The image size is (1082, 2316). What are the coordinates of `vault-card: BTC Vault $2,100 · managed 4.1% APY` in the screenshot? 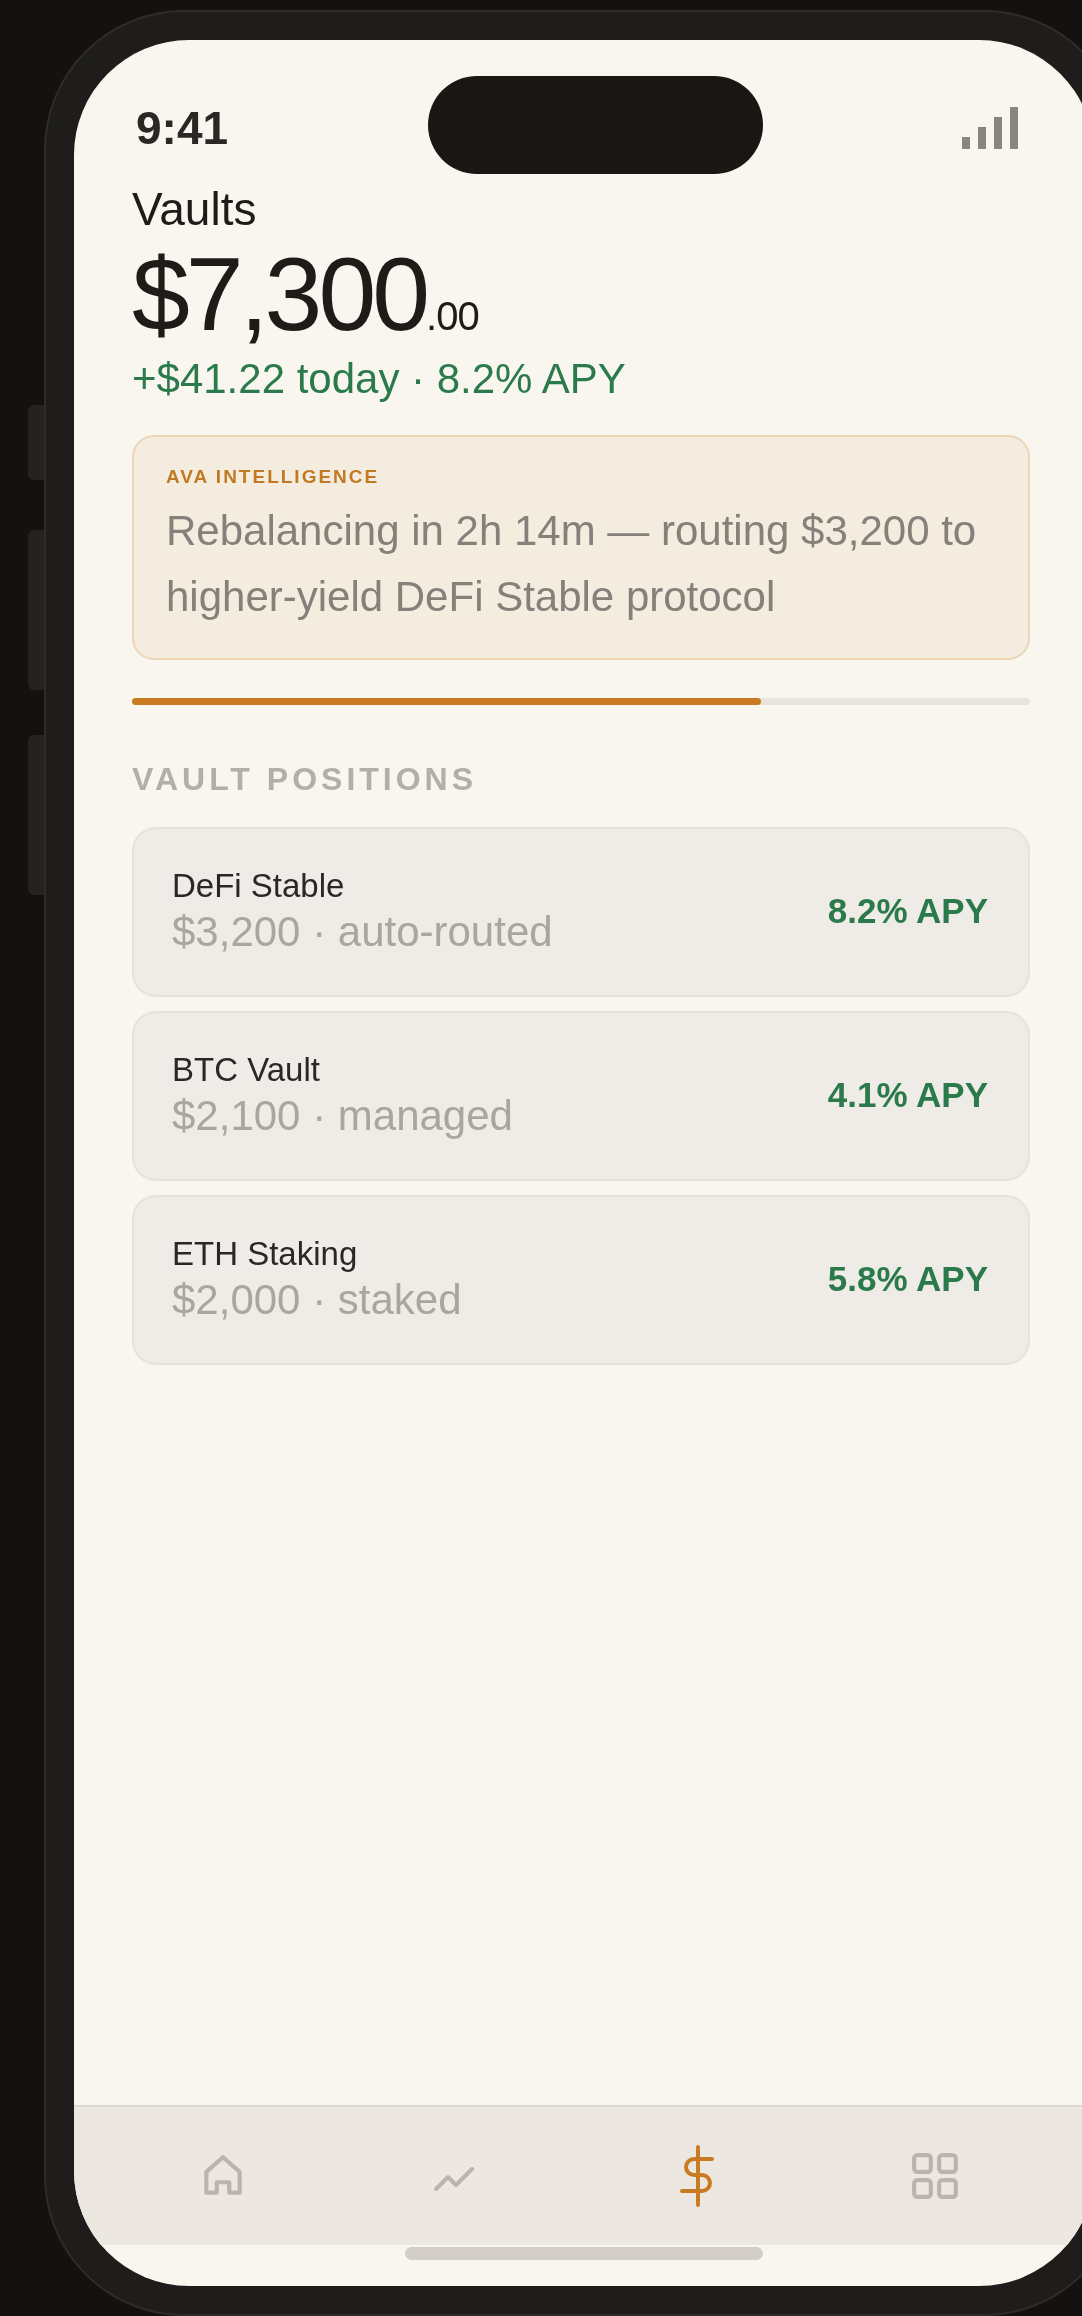 It's located at (581, 1095).